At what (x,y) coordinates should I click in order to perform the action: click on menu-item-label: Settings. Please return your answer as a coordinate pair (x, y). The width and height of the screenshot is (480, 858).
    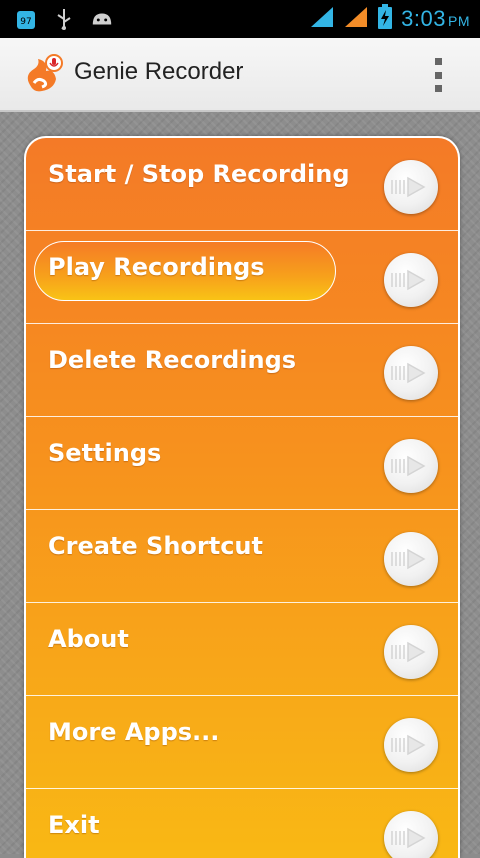
    Looking at the image, I should click on (105, 453).